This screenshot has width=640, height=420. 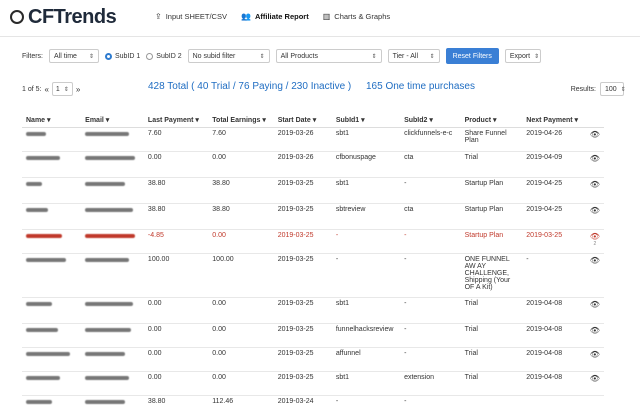 I want to click on filters-label: Filters:, so click(x=32, y=56).